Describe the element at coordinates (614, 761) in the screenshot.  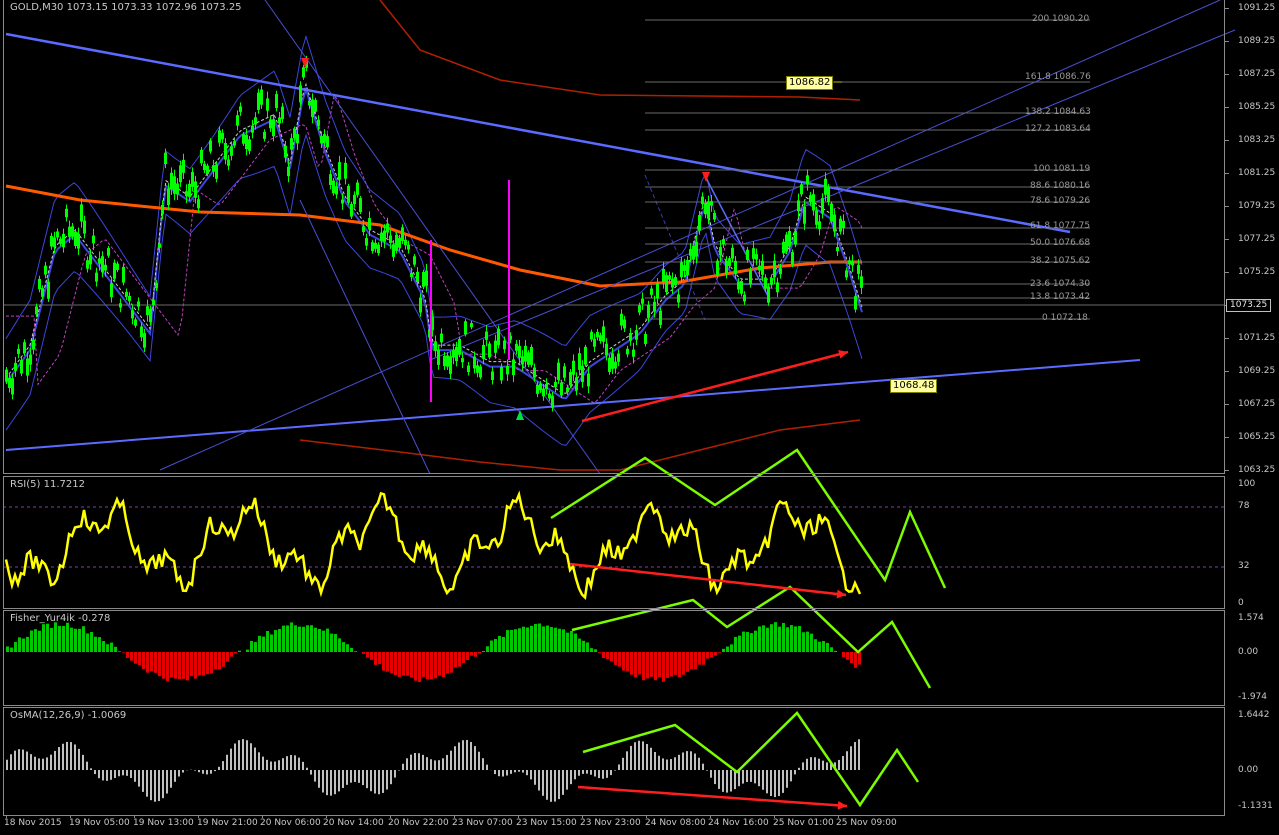
I see `osma-pane: OsMA(12,26,9) -1.0069` at that location.